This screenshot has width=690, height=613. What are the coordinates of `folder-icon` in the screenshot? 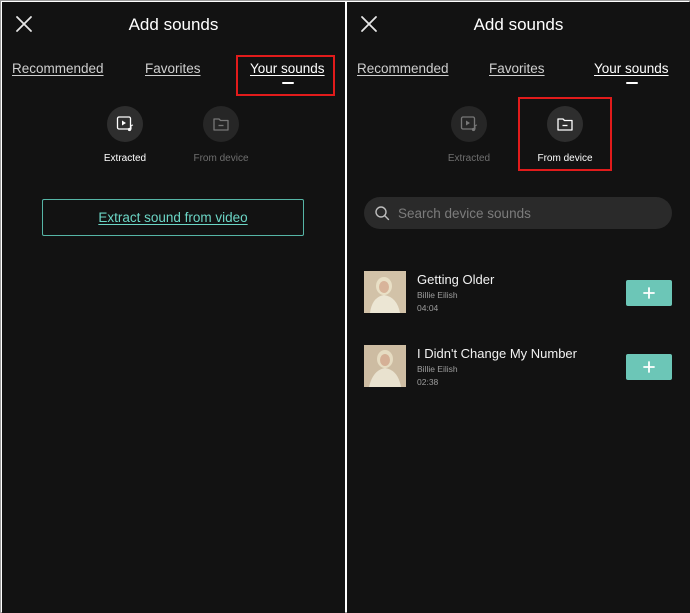 It's located at (221, 124).